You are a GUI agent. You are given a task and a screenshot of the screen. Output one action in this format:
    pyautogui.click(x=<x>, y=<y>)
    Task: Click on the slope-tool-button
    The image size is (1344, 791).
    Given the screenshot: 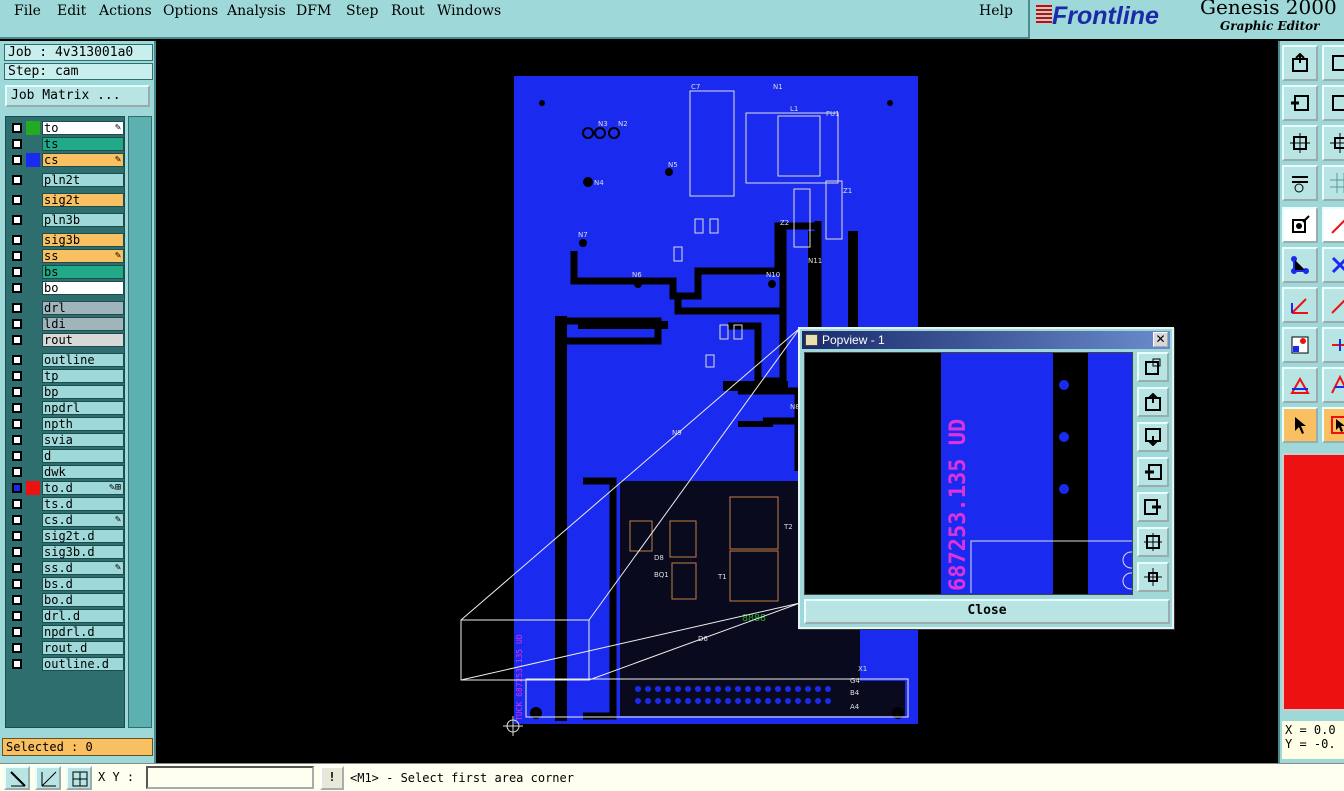 What is the action you would take?
    pyautogui.click(x=1333, y=305)
    